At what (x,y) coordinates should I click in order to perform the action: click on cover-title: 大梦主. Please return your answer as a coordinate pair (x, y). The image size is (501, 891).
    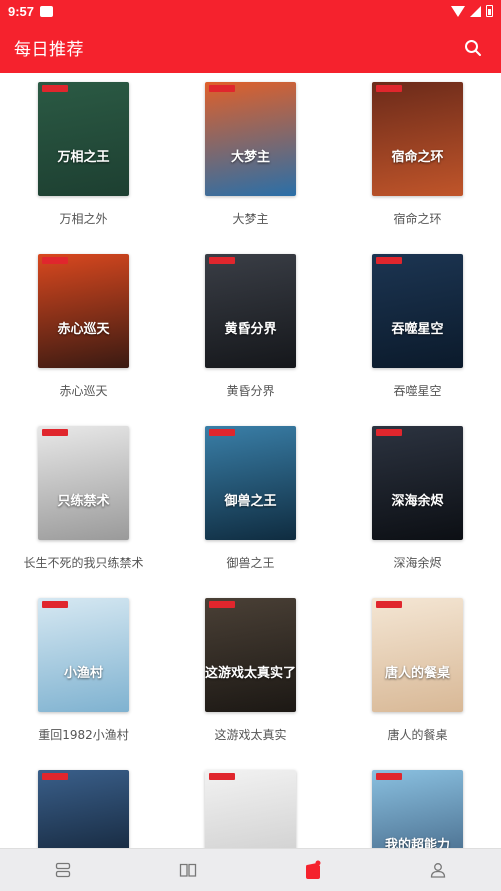
    Looking at the image, I should click on (250, 157).